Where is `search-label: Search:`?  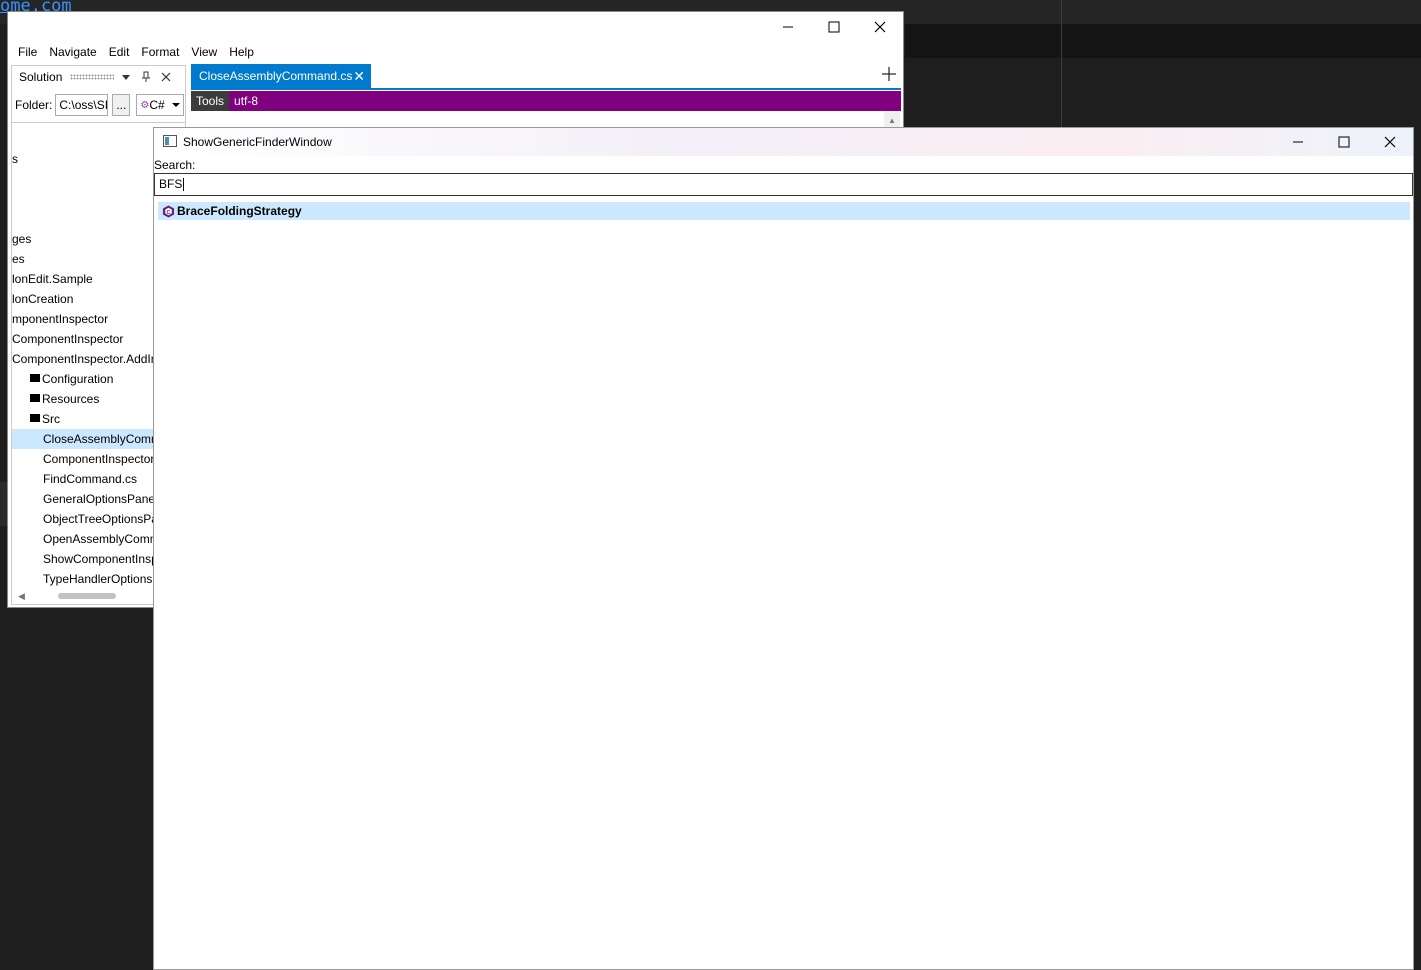 search-label: Search: is located at coordinates (175, 165).